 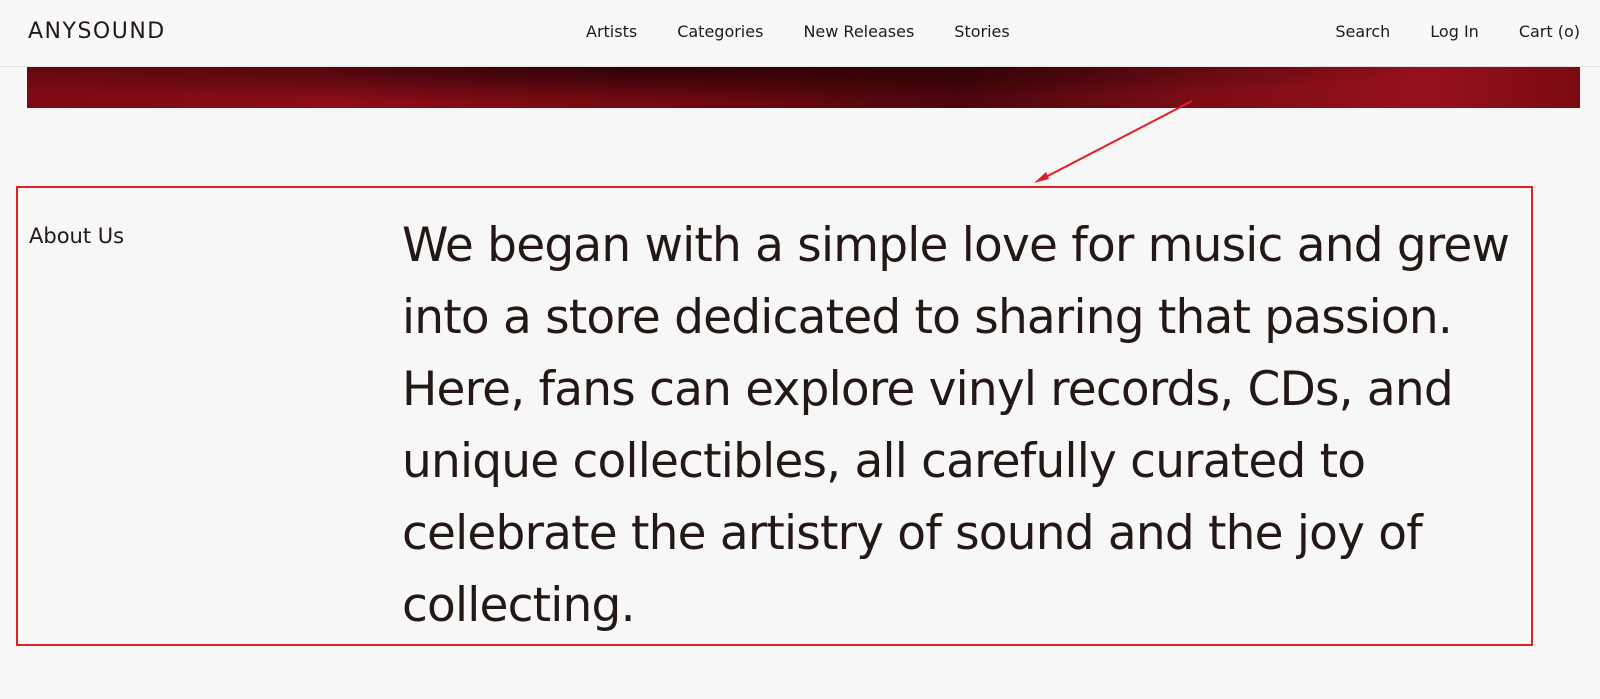 I want to click on search-link: Search, so click(x=1362, y=32).